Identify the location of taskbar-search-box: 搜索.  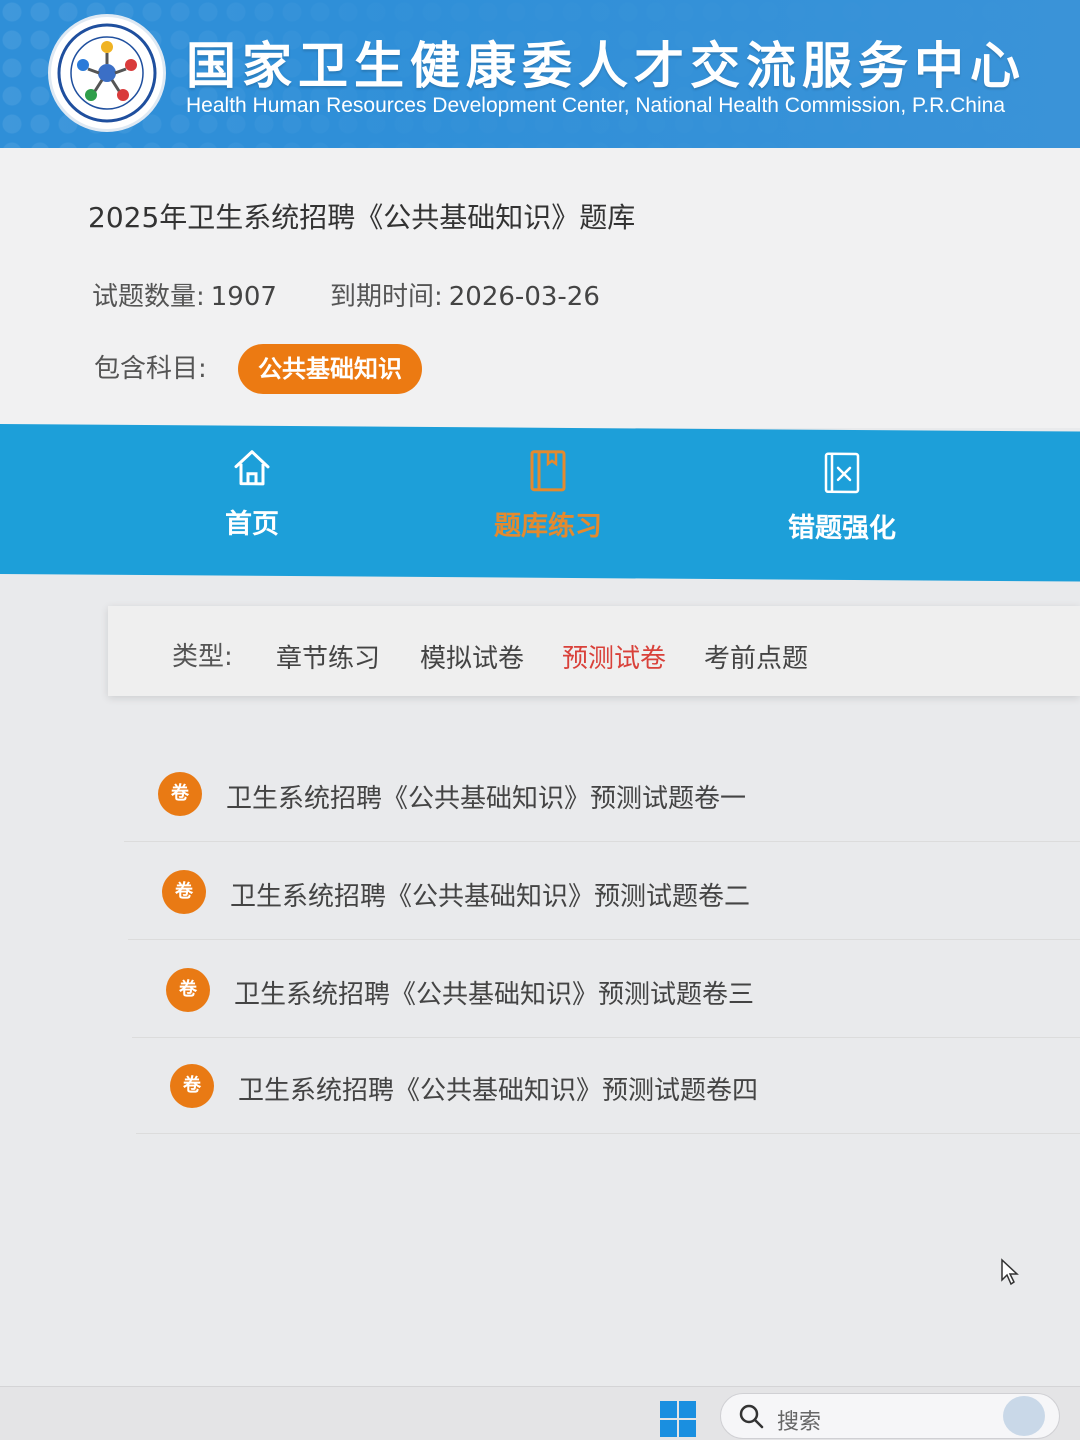
(890, 1416).